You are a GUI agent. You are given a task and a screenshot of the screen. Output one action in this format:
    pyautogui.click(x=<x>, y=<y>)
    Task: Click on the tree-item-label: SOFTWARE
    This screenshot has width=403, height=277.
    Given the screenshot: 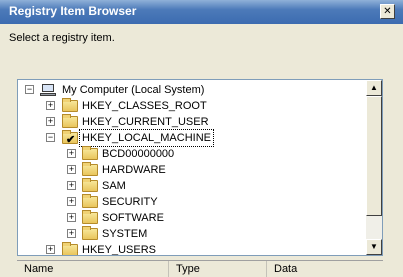 What is the action you would take?
    pyautogui.click(x=133, y=218)
    